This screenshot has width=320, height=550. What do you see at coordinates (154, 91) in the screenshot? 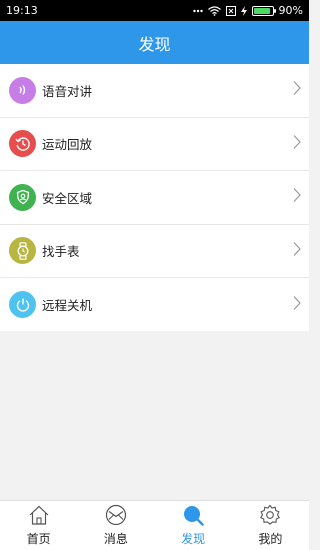
I see `menu-item-voice-intercom: 语音对讲` at bounding box center [154, 91].